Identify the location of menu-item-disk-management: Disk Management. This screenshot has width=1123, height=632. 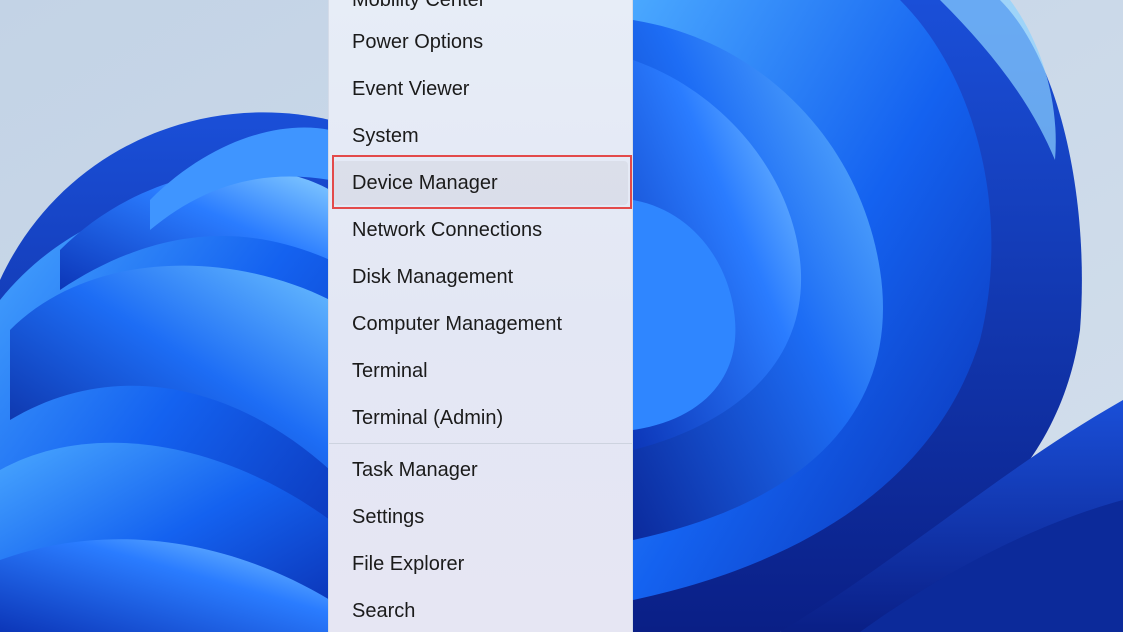
(480, 277).